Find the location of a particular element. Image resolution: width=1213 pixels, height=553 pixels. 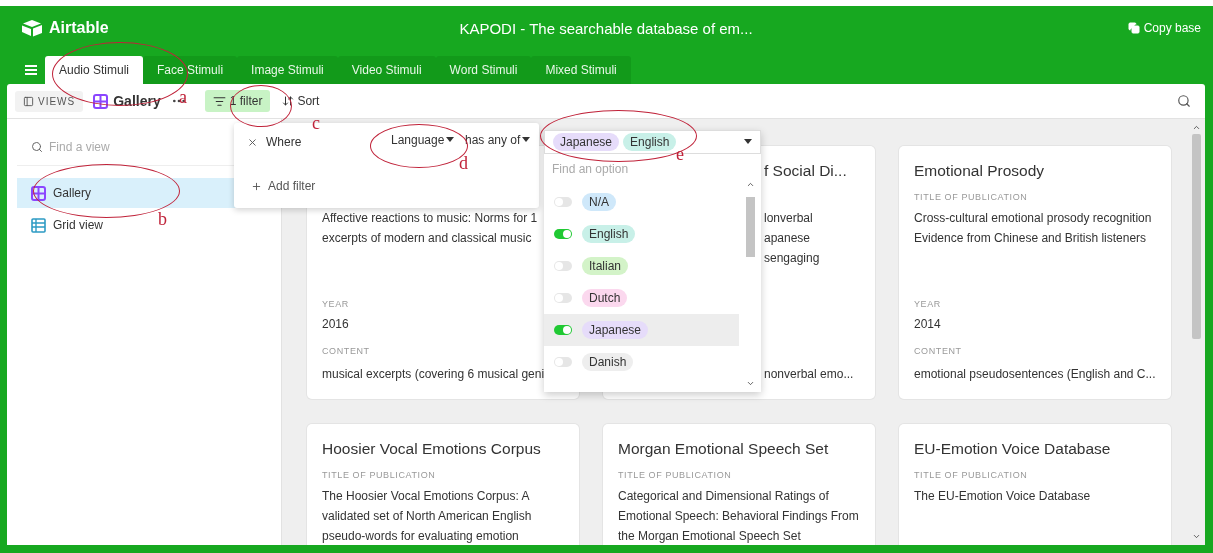

card-title: Morgan Emotional Speech Set is located at coordinates (723, 449).